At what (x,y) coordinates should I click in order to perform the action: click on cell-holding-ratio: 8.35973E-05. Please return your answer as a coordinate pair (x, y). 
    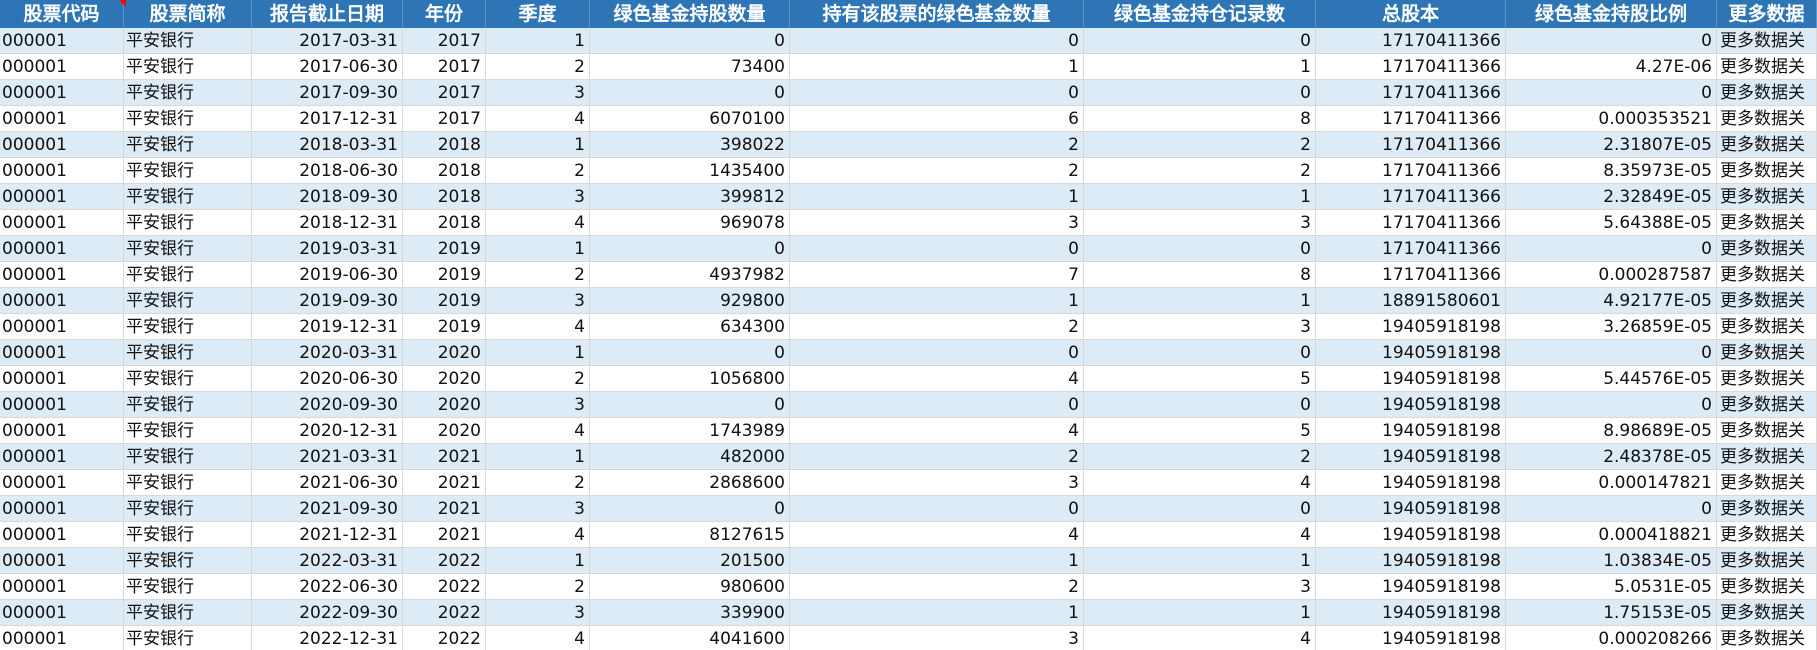
    Looking at the image, I should click on (1611, 171).